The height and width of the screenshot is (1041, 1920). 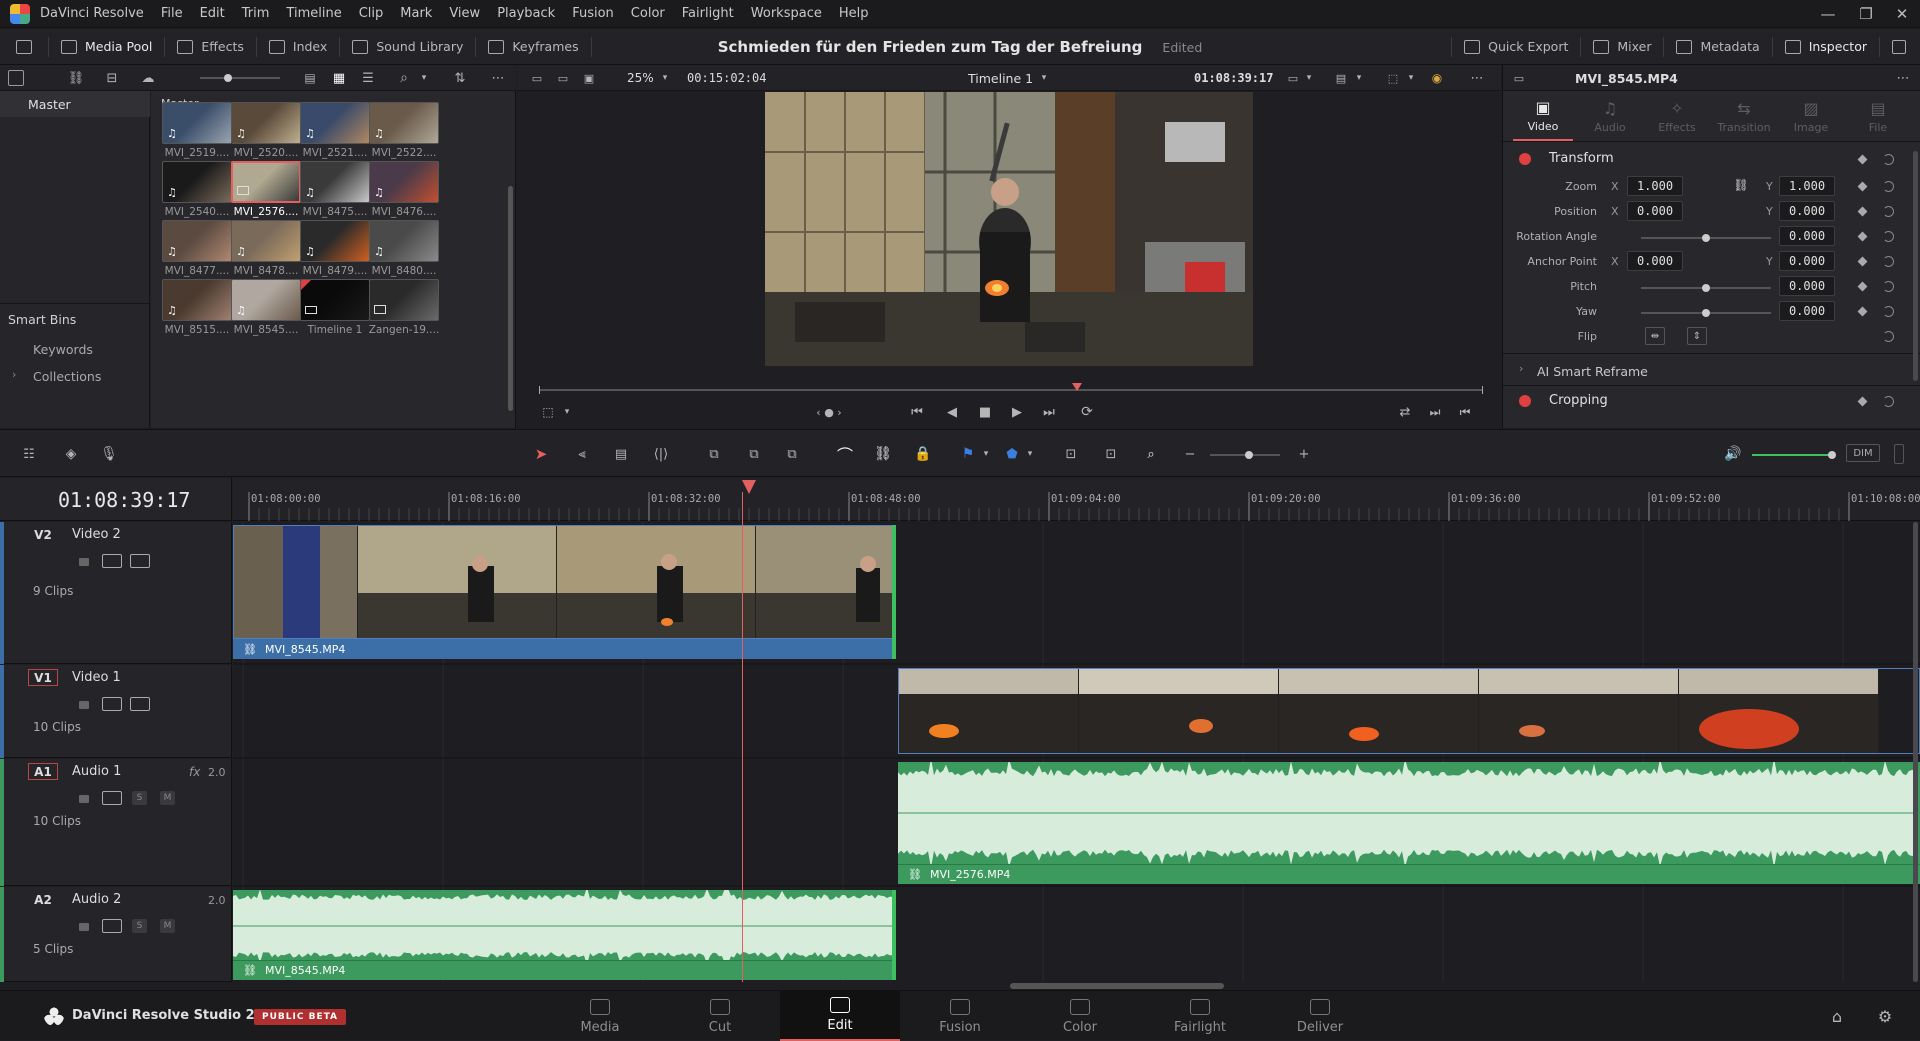 I want to click on inspector-button: Inspector, so click(x=1826, y=47).